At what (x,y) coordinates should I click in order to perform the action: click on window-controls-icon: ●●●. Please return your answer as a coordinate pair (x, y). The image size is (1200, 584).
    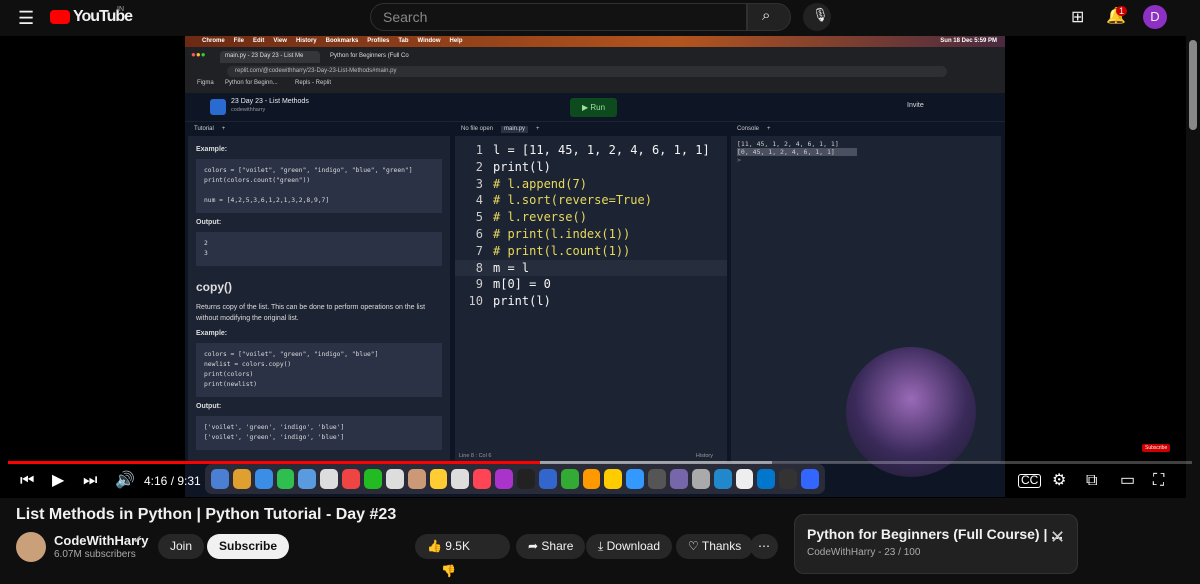
    Looking at the image, I should click on (198, 54).